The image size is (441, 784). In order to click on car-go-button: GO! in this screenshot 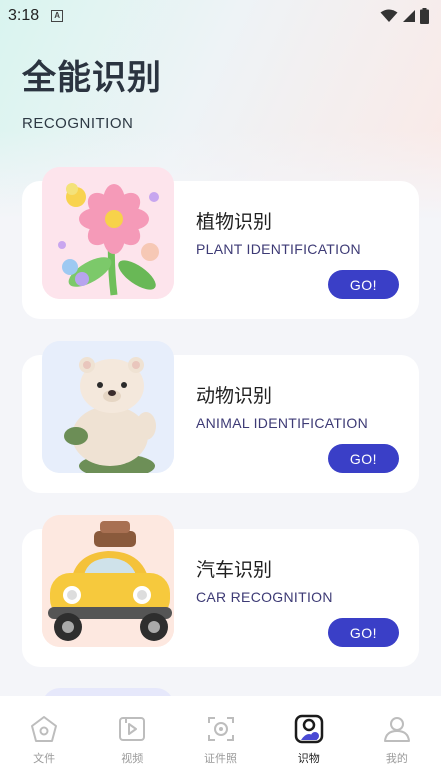, I will do `click(363, 632)`.